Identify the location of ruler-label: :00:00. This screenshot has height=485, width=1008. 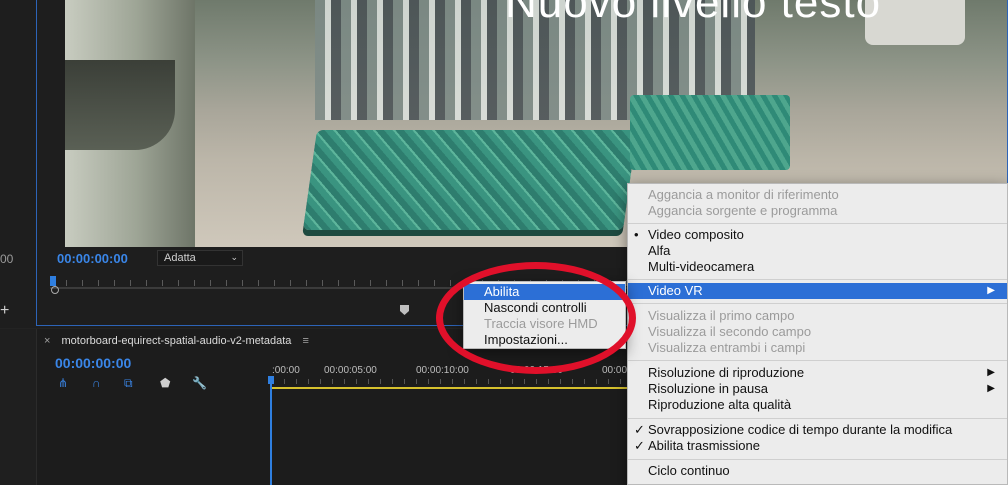
(286, 370).